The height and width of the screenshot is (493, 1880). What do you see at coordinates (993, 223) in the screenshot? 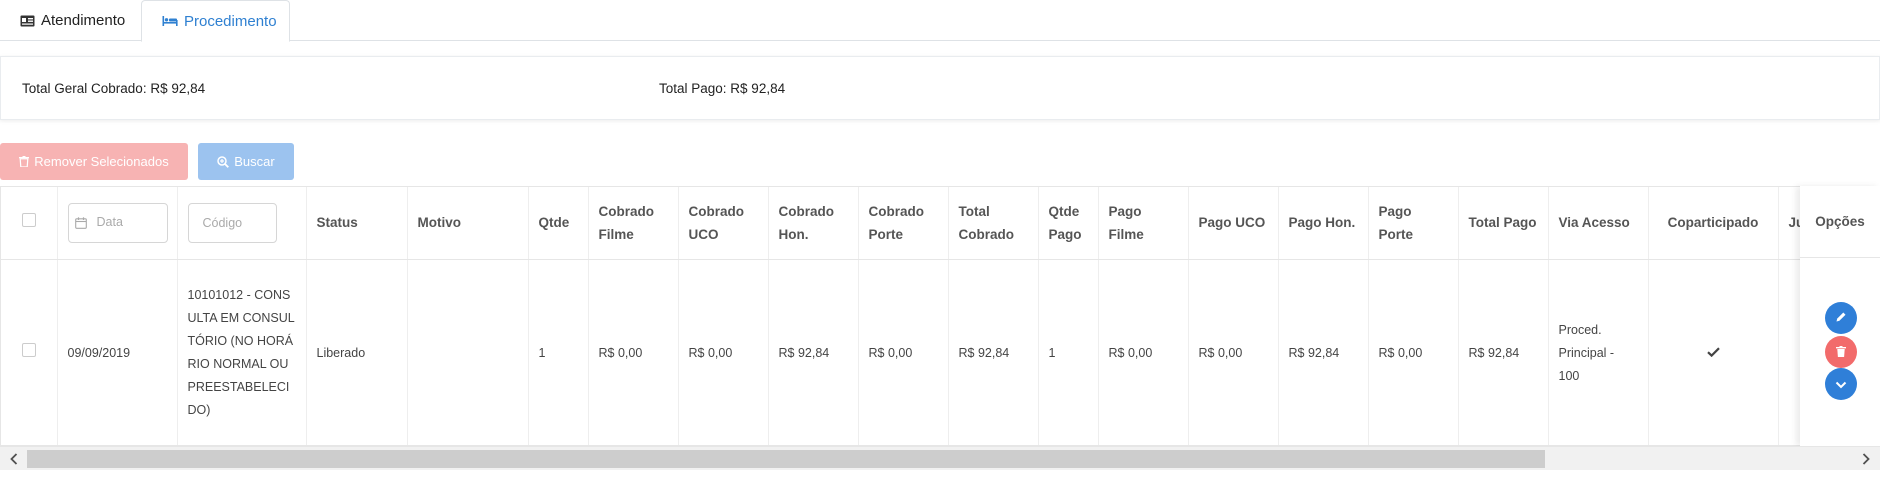
I see `header-total-cobrado: Total Cobrado` at bounding box center [993, 223].